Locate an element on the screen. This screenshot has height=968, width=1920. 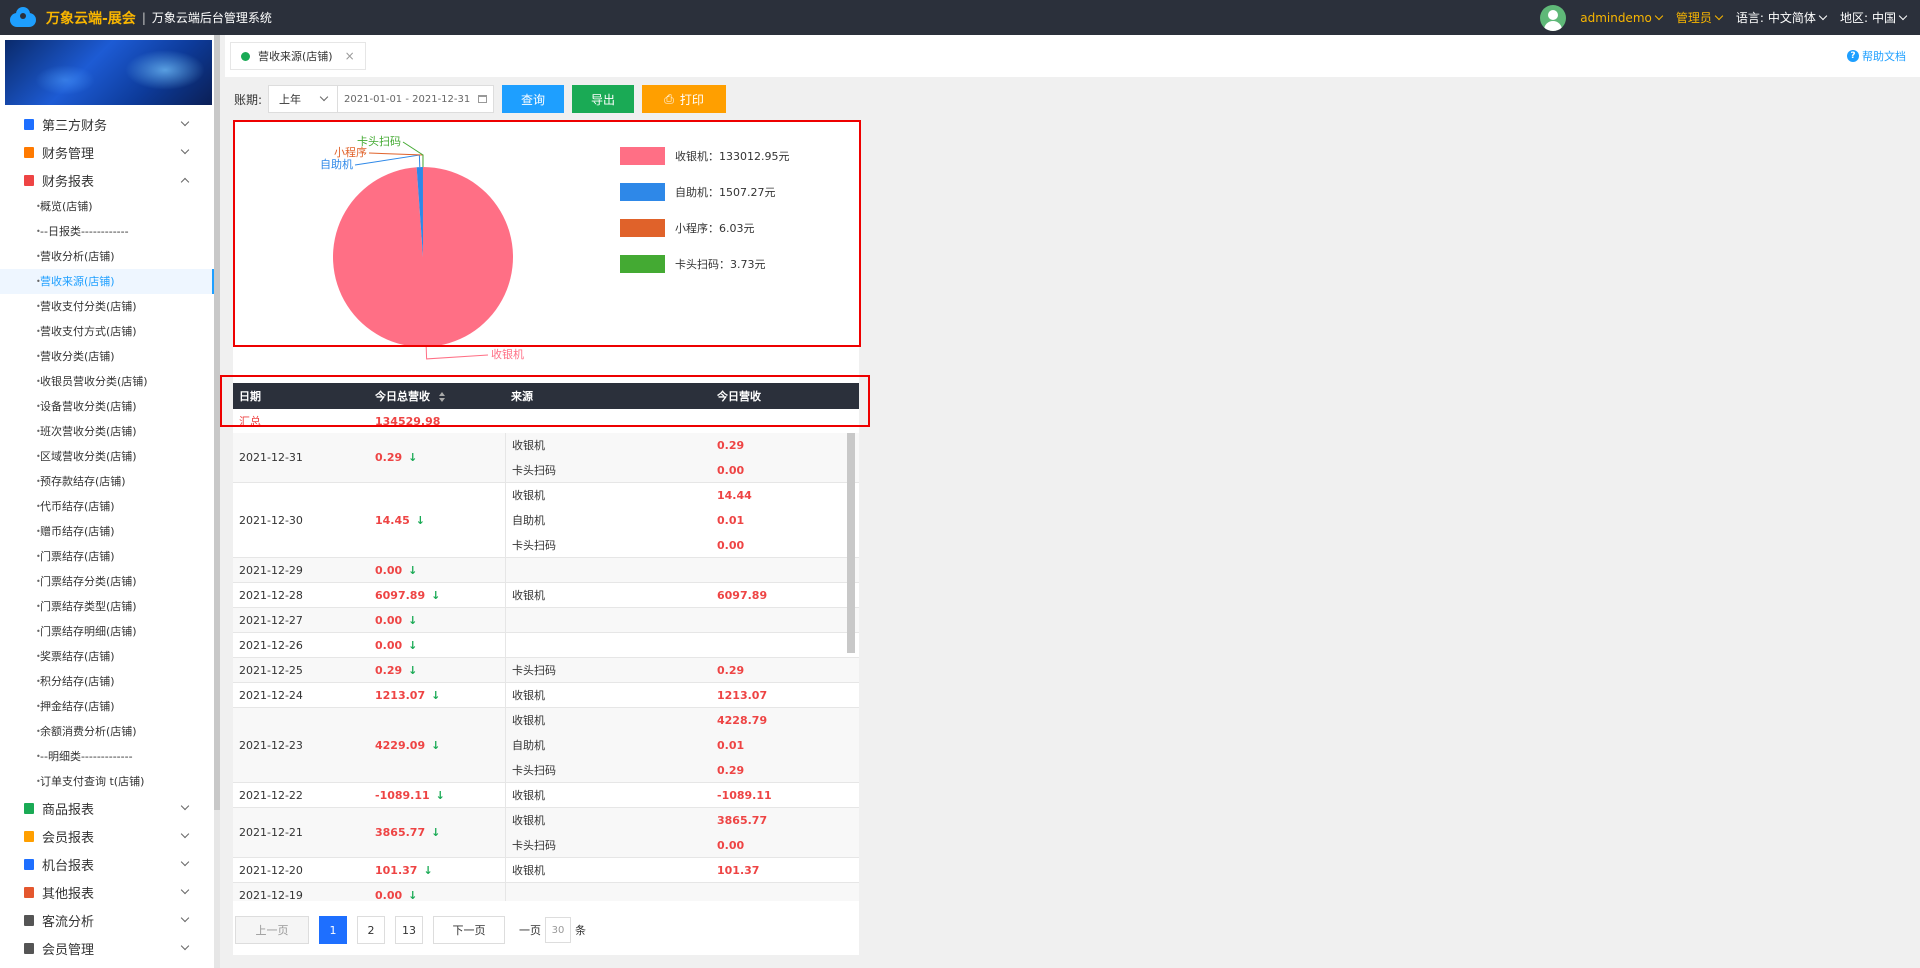
sidebar-item: 概览(店铺) is located at coordinates (107, 206).